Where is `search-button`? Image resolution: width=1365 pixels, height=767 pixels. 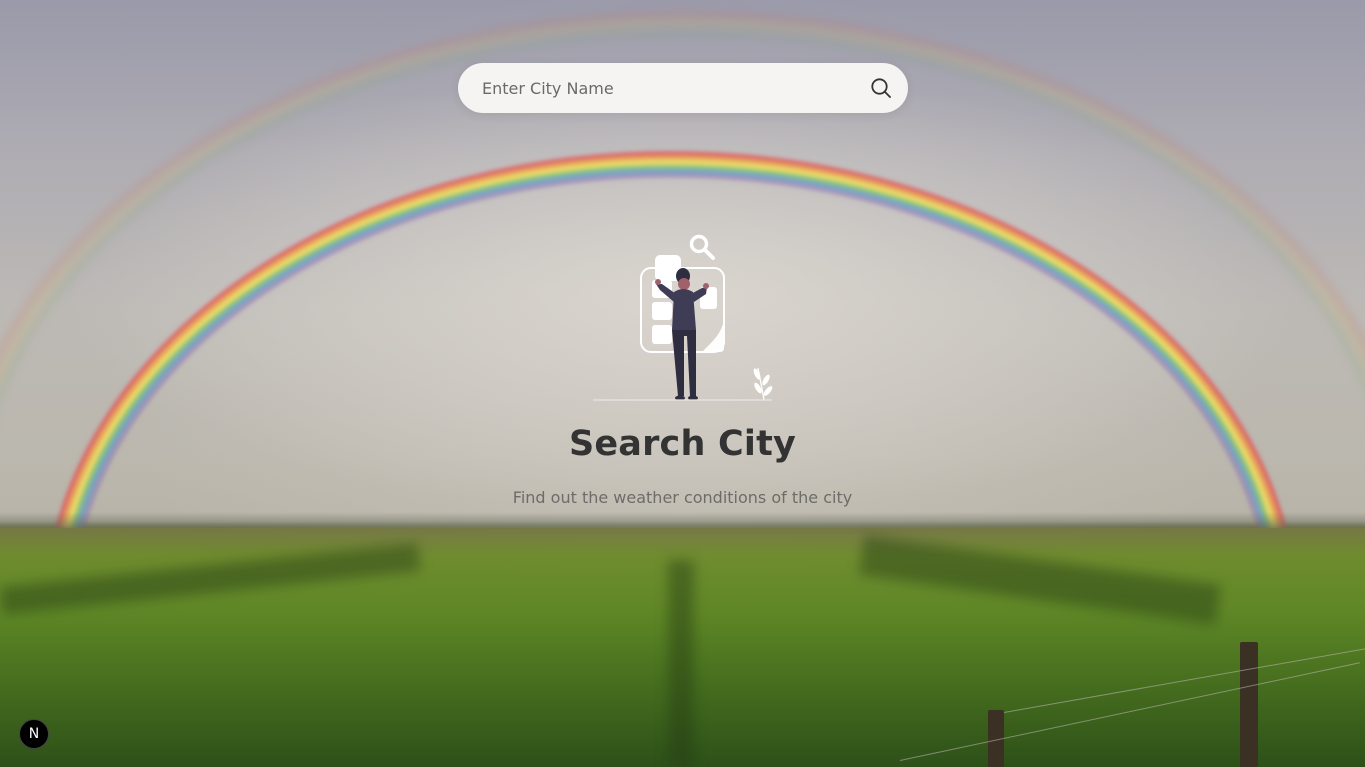
search-button is located at coordinates (881, 88).